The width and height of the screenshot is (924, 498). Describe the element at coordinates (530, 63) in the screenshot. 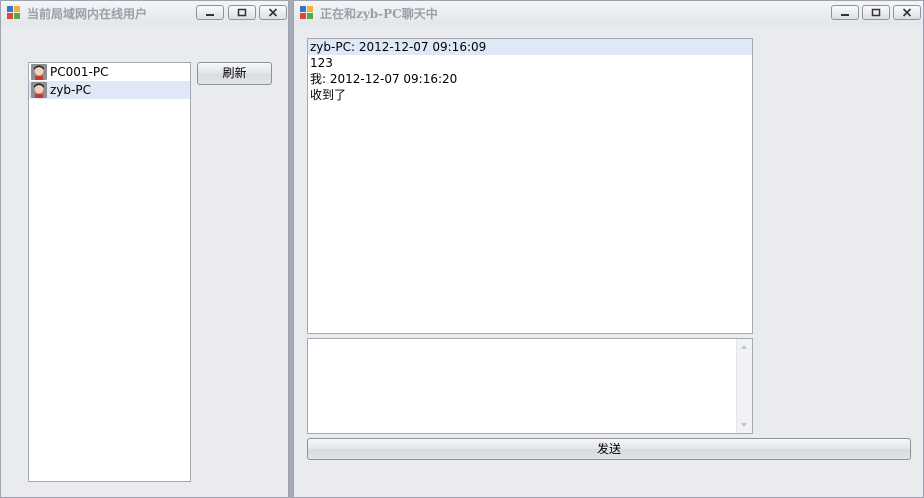

I see `chat-message-body: 123` at that location.